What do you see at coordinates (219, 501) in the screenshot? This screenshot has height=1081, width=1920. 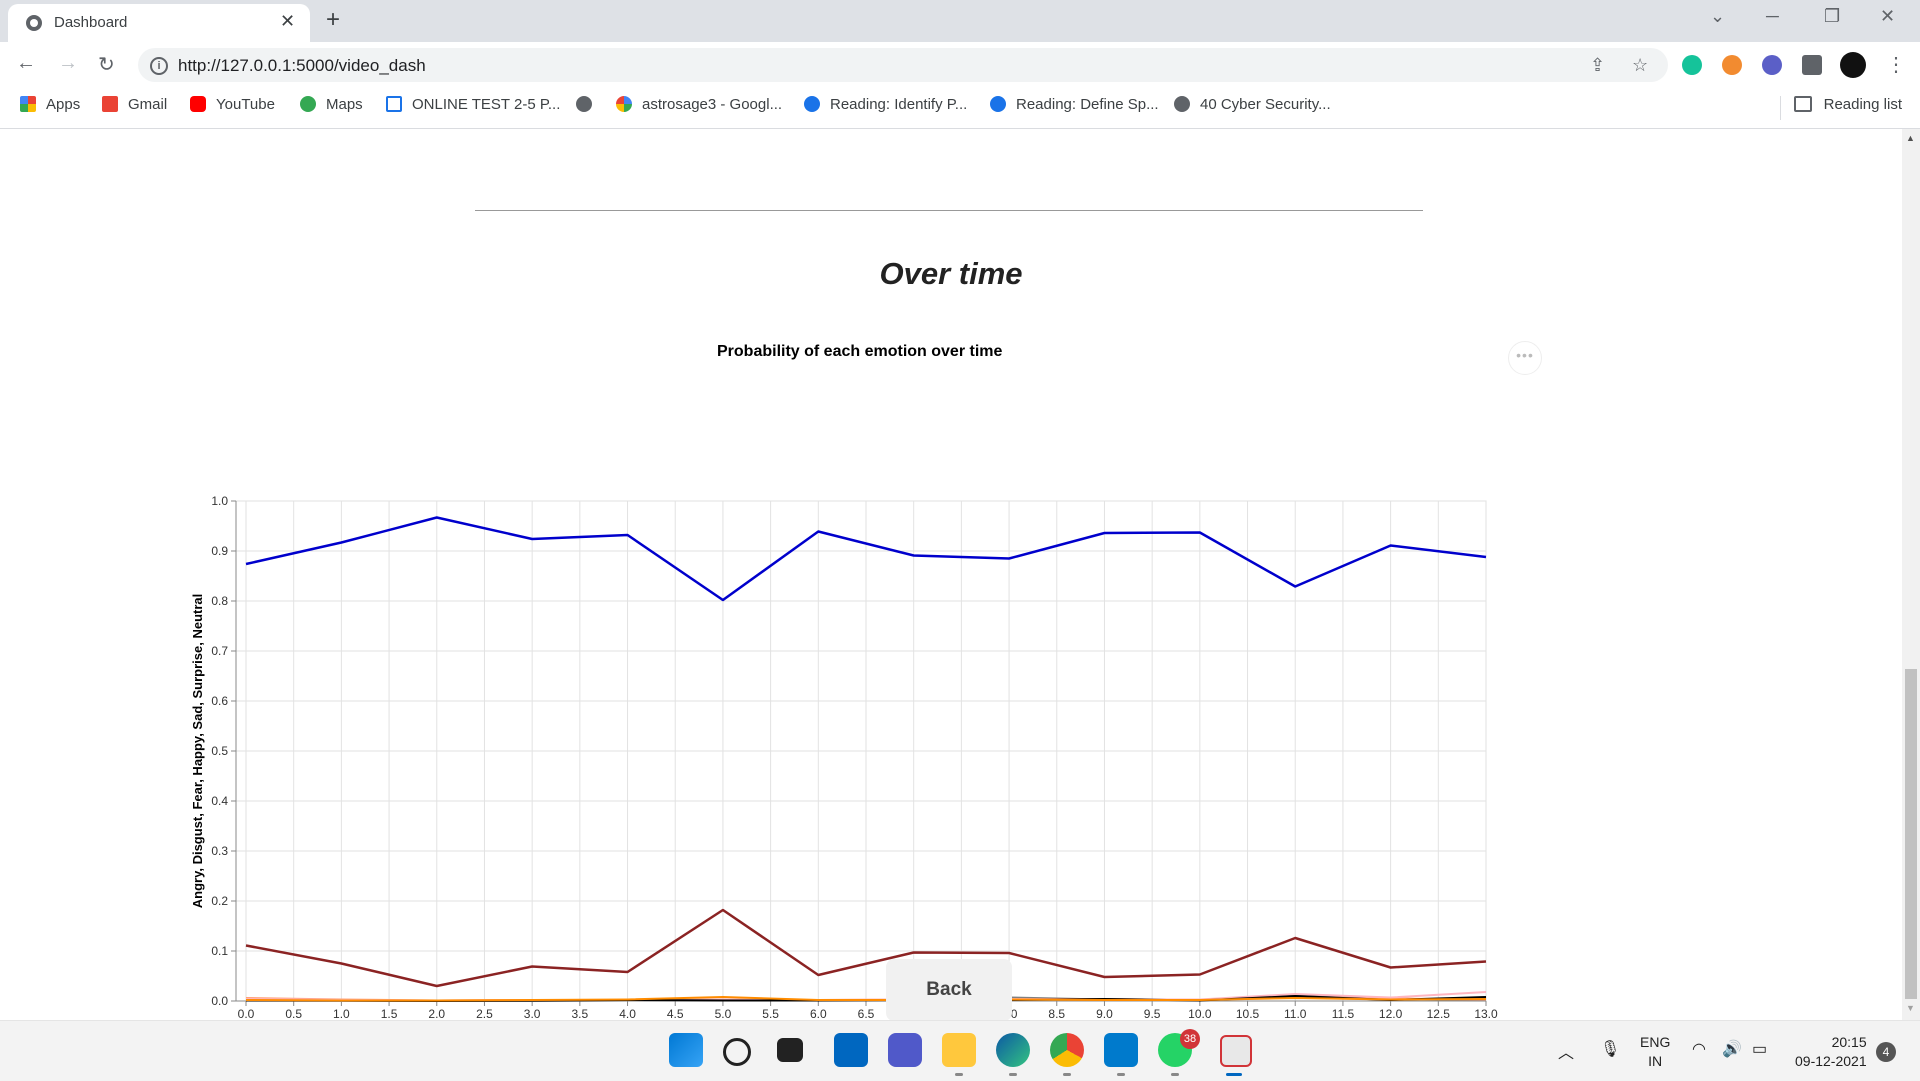 I see `y-tick-label: 1.0` at bounding box center [219, 501].